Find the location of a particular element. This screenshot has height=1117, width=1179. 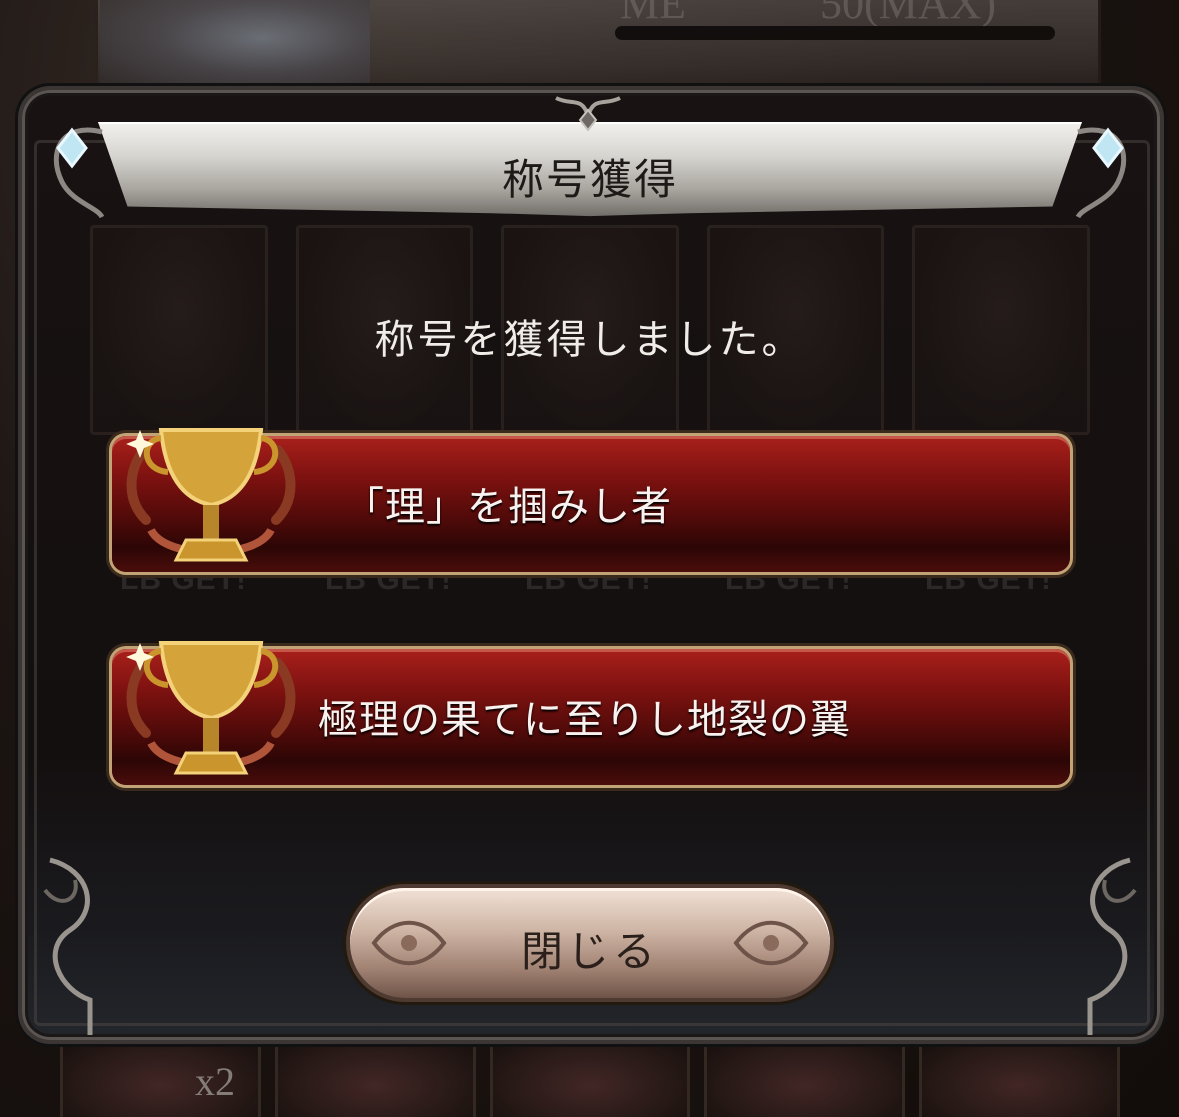

dialog-title: 称号獲得 is located at coordinates (589, 179).